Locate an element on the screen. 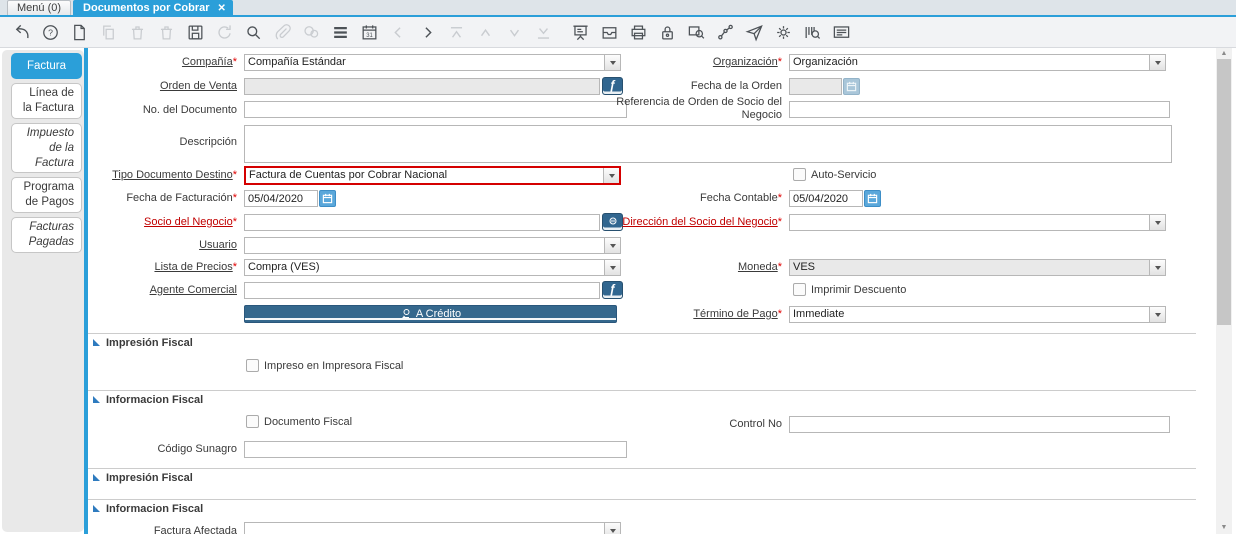 The width and height of the screenshot is (1236, 534). preferences-icon is located at coordinates (783, 32).